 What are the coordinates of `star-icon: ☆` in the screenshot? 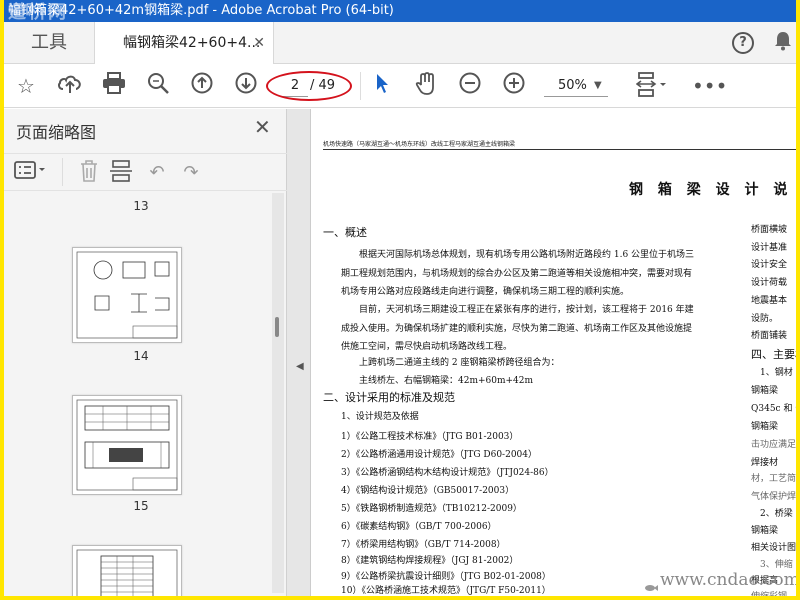 It's located at (26, 86).